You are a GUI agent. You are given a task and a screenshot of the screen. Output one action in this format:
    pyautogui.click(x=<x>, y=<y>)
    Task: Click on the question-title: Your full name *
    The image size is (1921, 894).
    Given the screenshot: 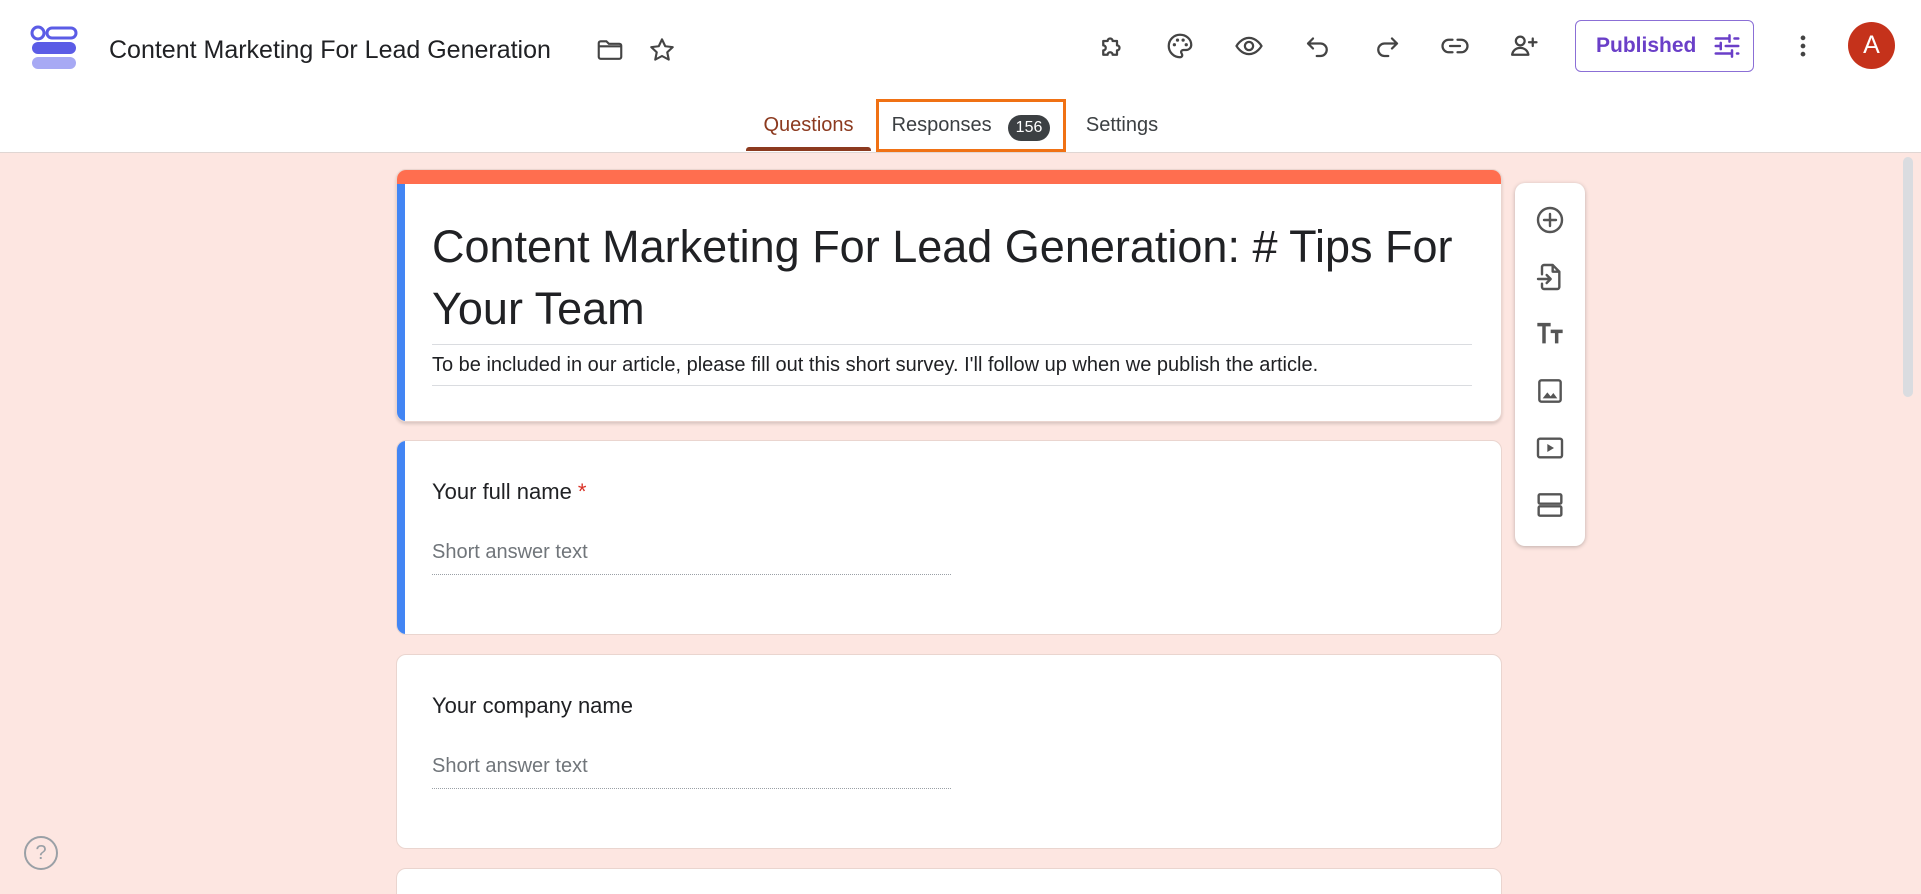 What is the action you would take?
    pyautogui.click(x=509, y=492)
    